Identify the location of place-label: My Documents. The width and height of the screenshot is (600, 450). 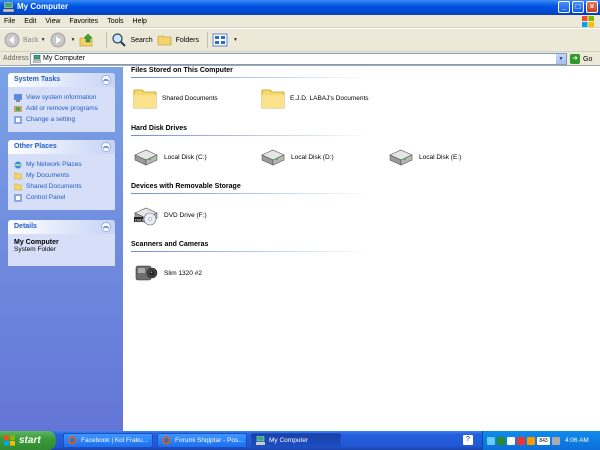
(48, 175).